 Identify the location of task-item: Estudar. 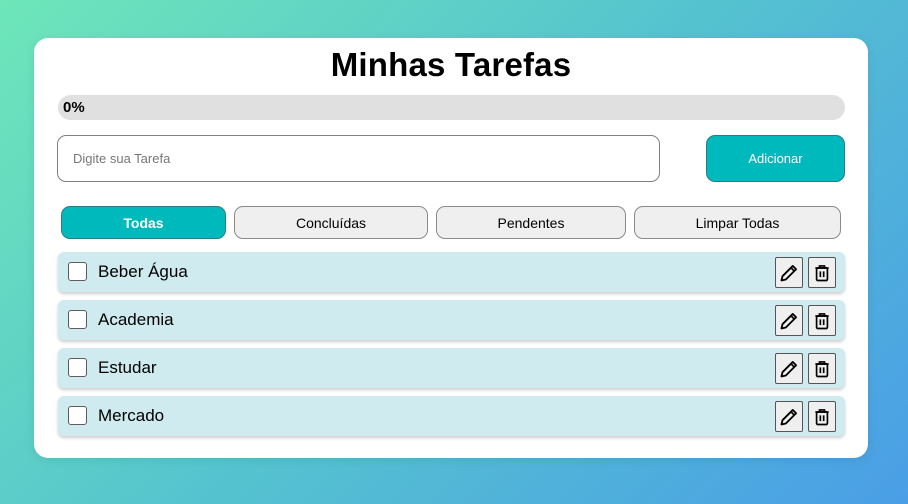
(451, 368).